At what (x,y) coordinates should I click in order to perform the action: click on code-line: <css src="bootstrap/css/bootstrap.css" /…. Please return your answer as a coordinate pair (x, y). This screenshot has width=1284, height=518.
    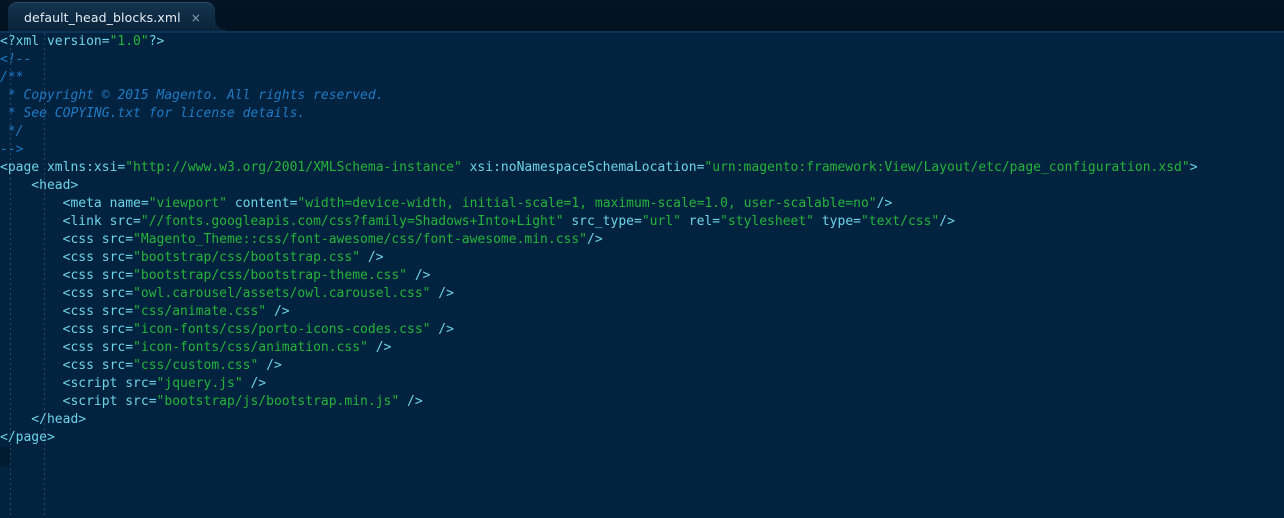
    Looking at the image, I should click on (599, 258).